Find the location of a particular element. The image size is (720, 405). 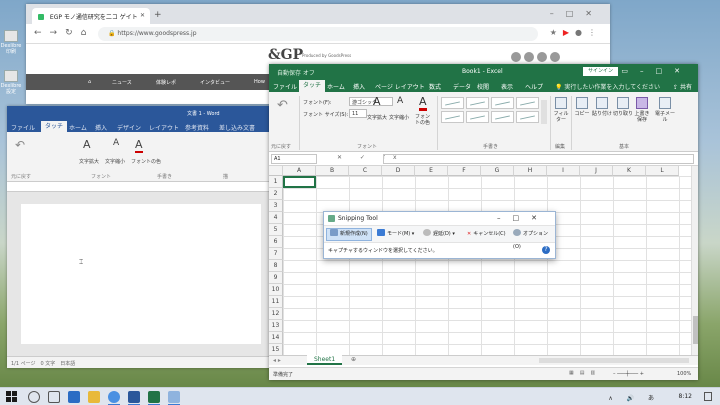

share-button: ⇪ 共有 is located at coordinates (682, 86).